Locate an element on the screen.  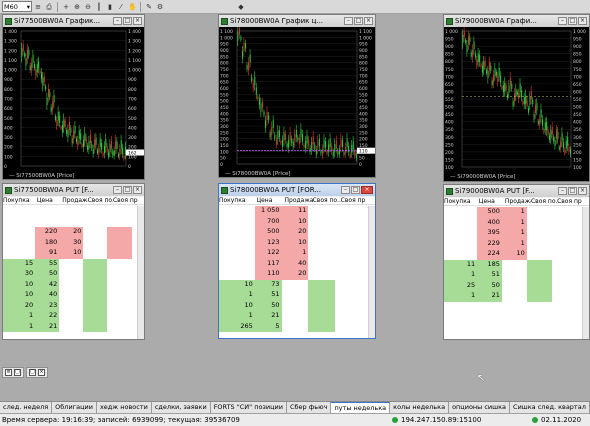
orderbook-row: 91 10 is located at coordinates (70, 253).